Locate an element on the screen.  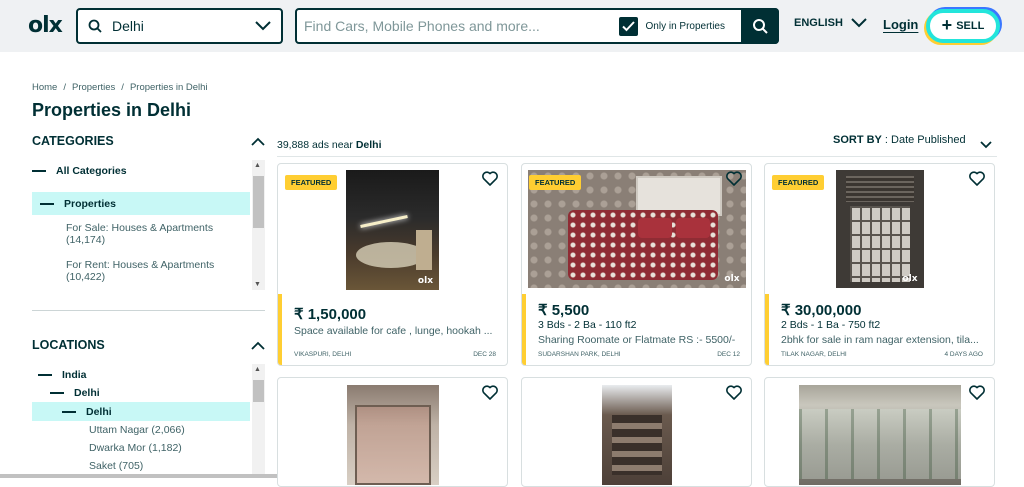
listing-price: ₹ 1,50,000 is located at coordinates (330, 314).